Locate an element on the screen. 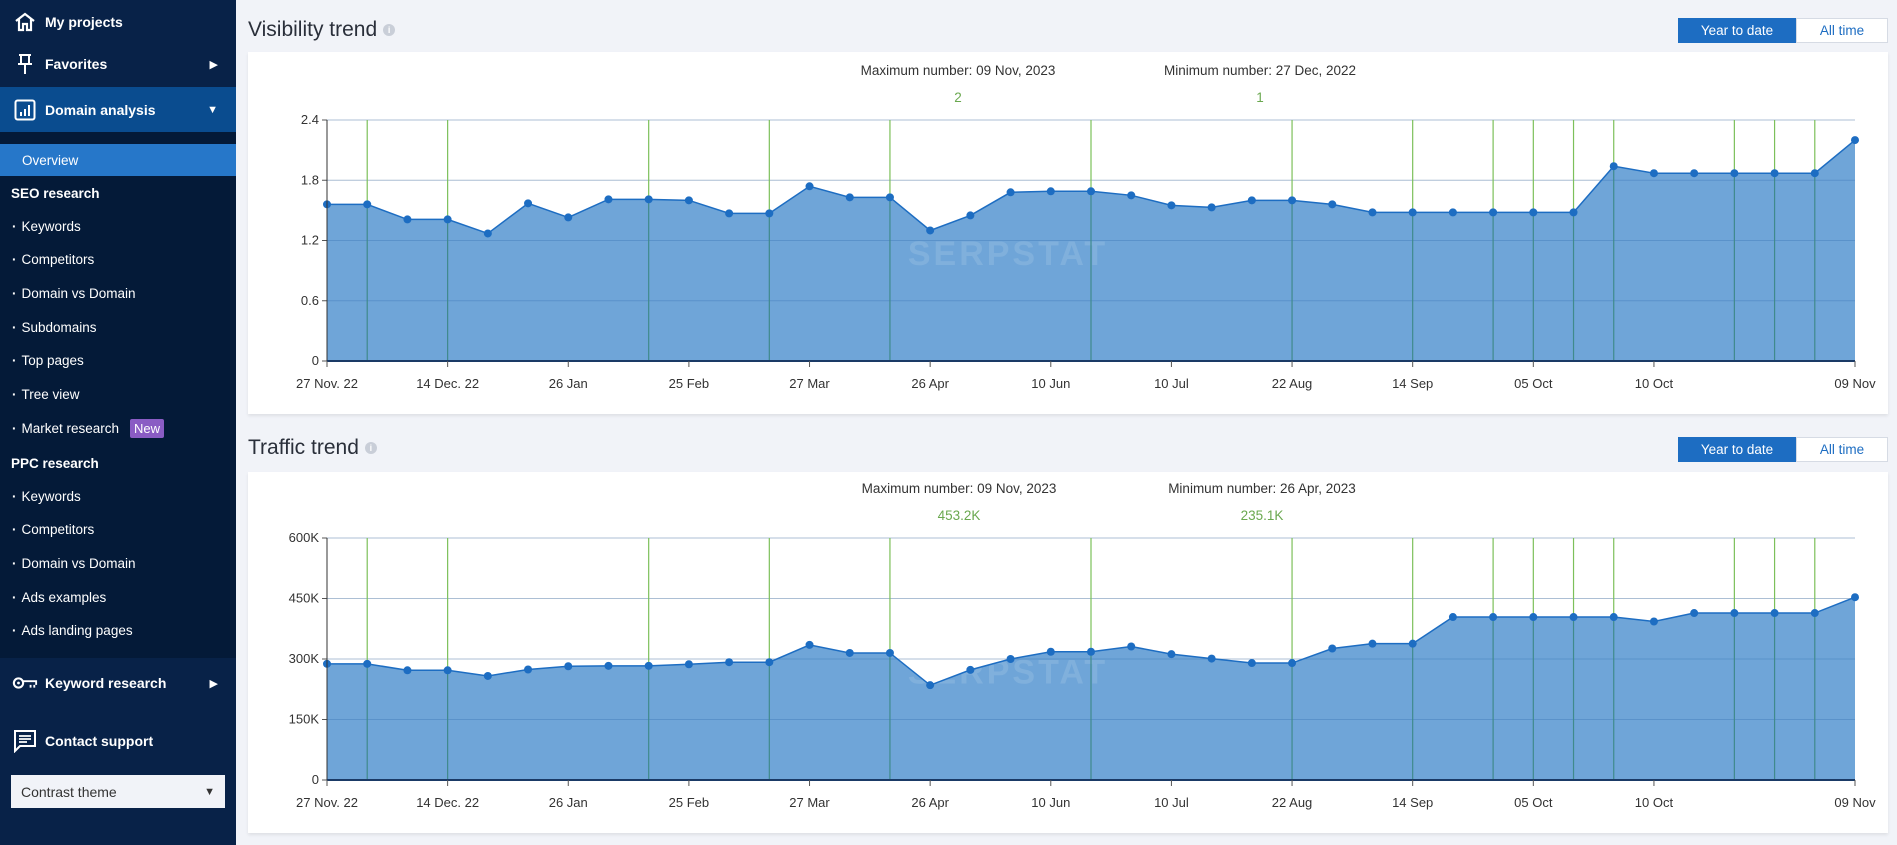 The height and width of the screenshot is (845, 1897). sidebar-item-seo-top-pages: · Top pages is located at coordinates (118, 361).